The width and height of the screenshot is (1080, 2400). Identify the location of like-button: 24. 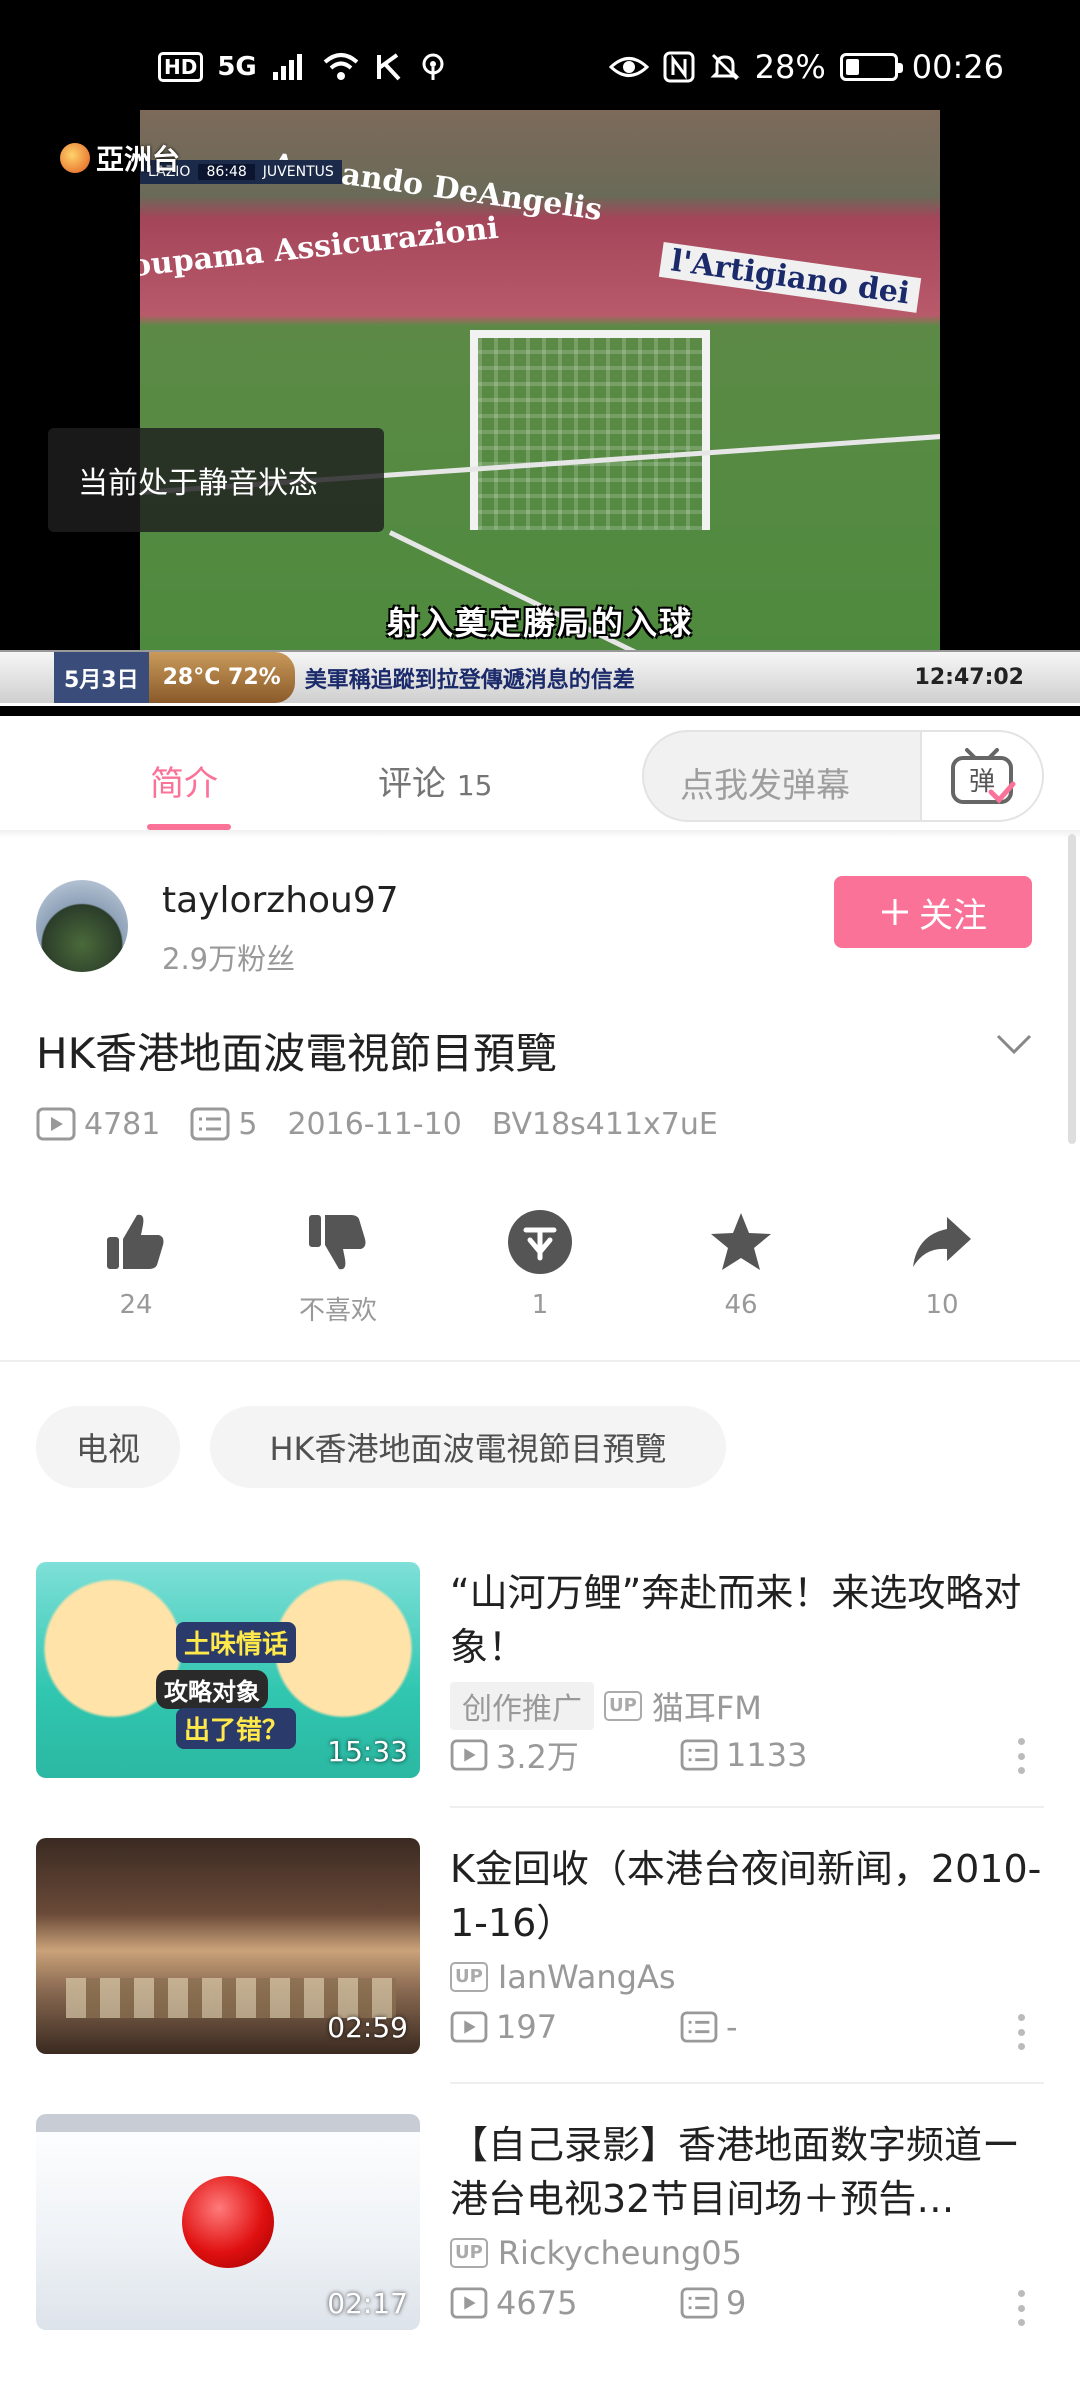
(136, 1261).